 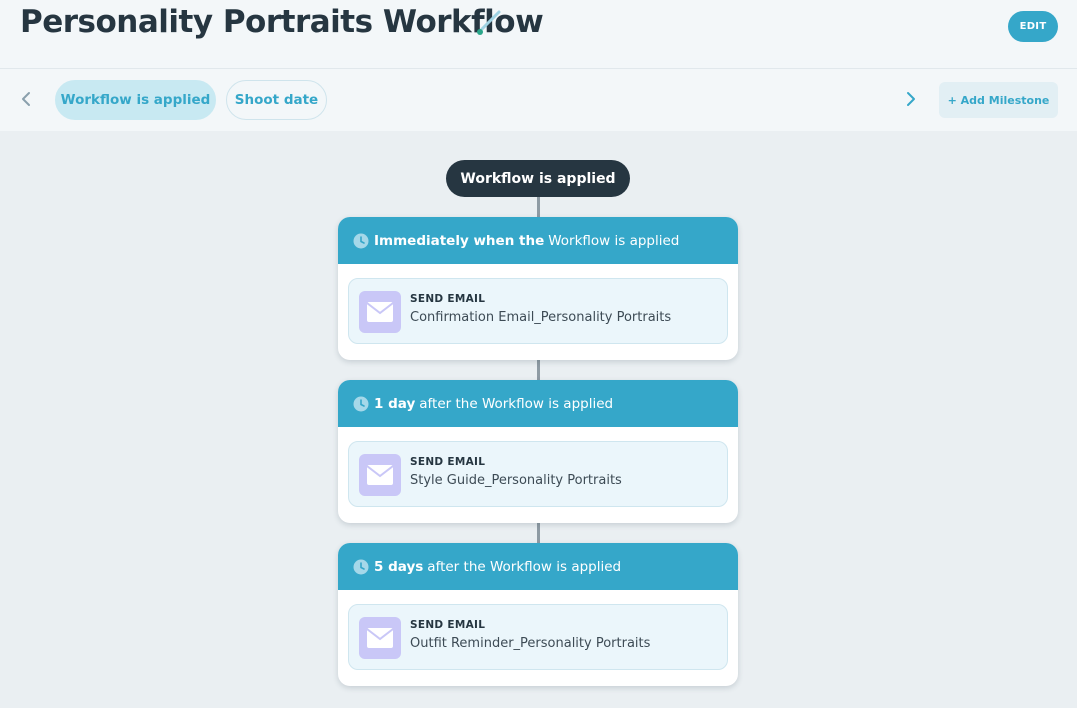 I want to click on pencil-icon, so click(x=489, y=21).